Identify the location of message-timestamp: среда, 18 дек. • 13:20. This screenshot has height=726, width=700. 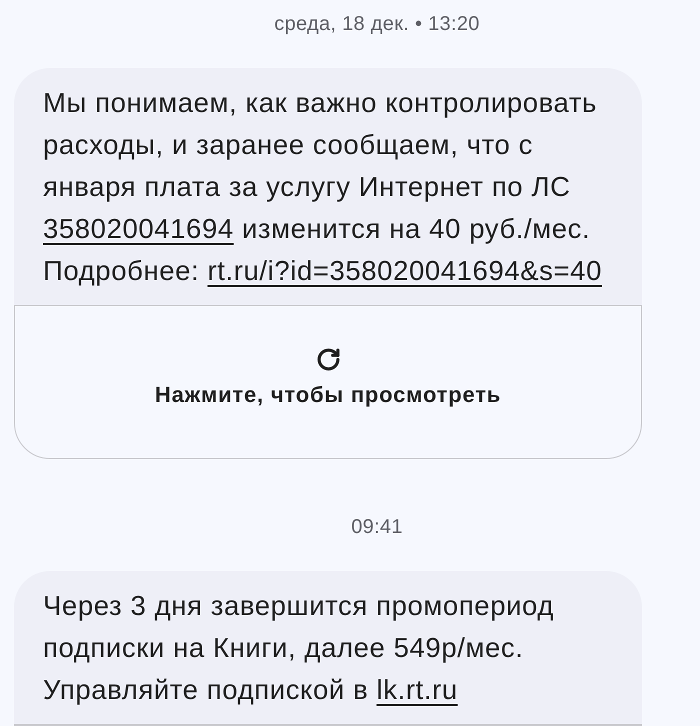
(377, 24).